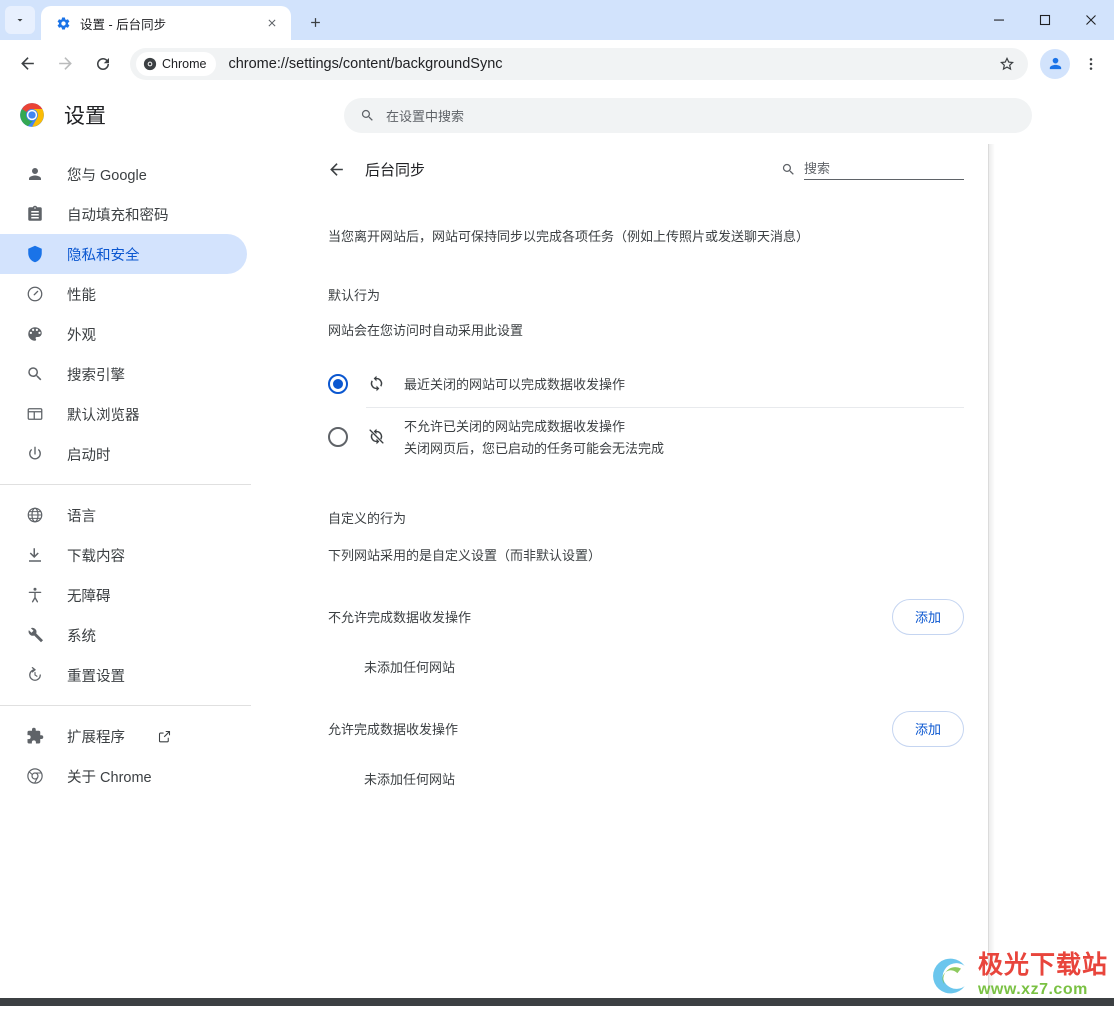 This screenshot has height=1013, width=1114. What do you see at coordinates (534, 448) in the screenshot?
I see `radio-option-sublabel: 关闭网页后，您已启动的任务可能会无法完成` at bounding box center [534, 448].